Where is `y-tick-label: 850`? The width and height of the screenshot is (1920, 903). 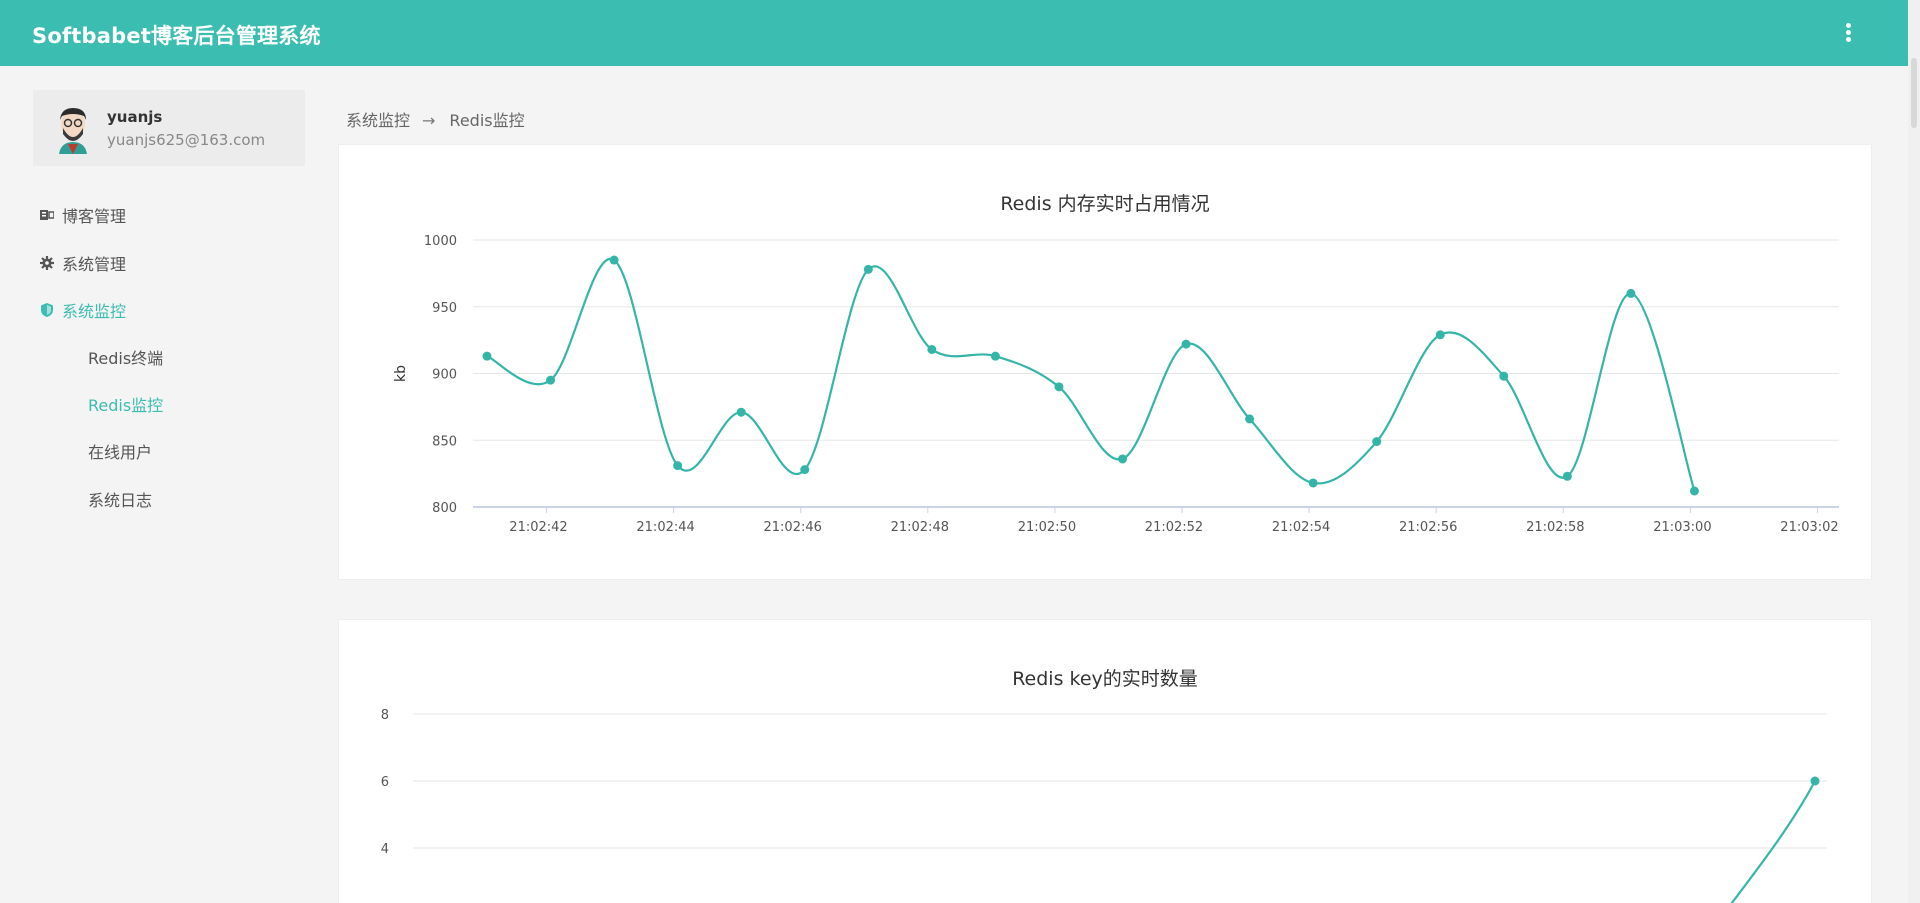 y-tick-label: 850 is located at coordinates (444, 441).